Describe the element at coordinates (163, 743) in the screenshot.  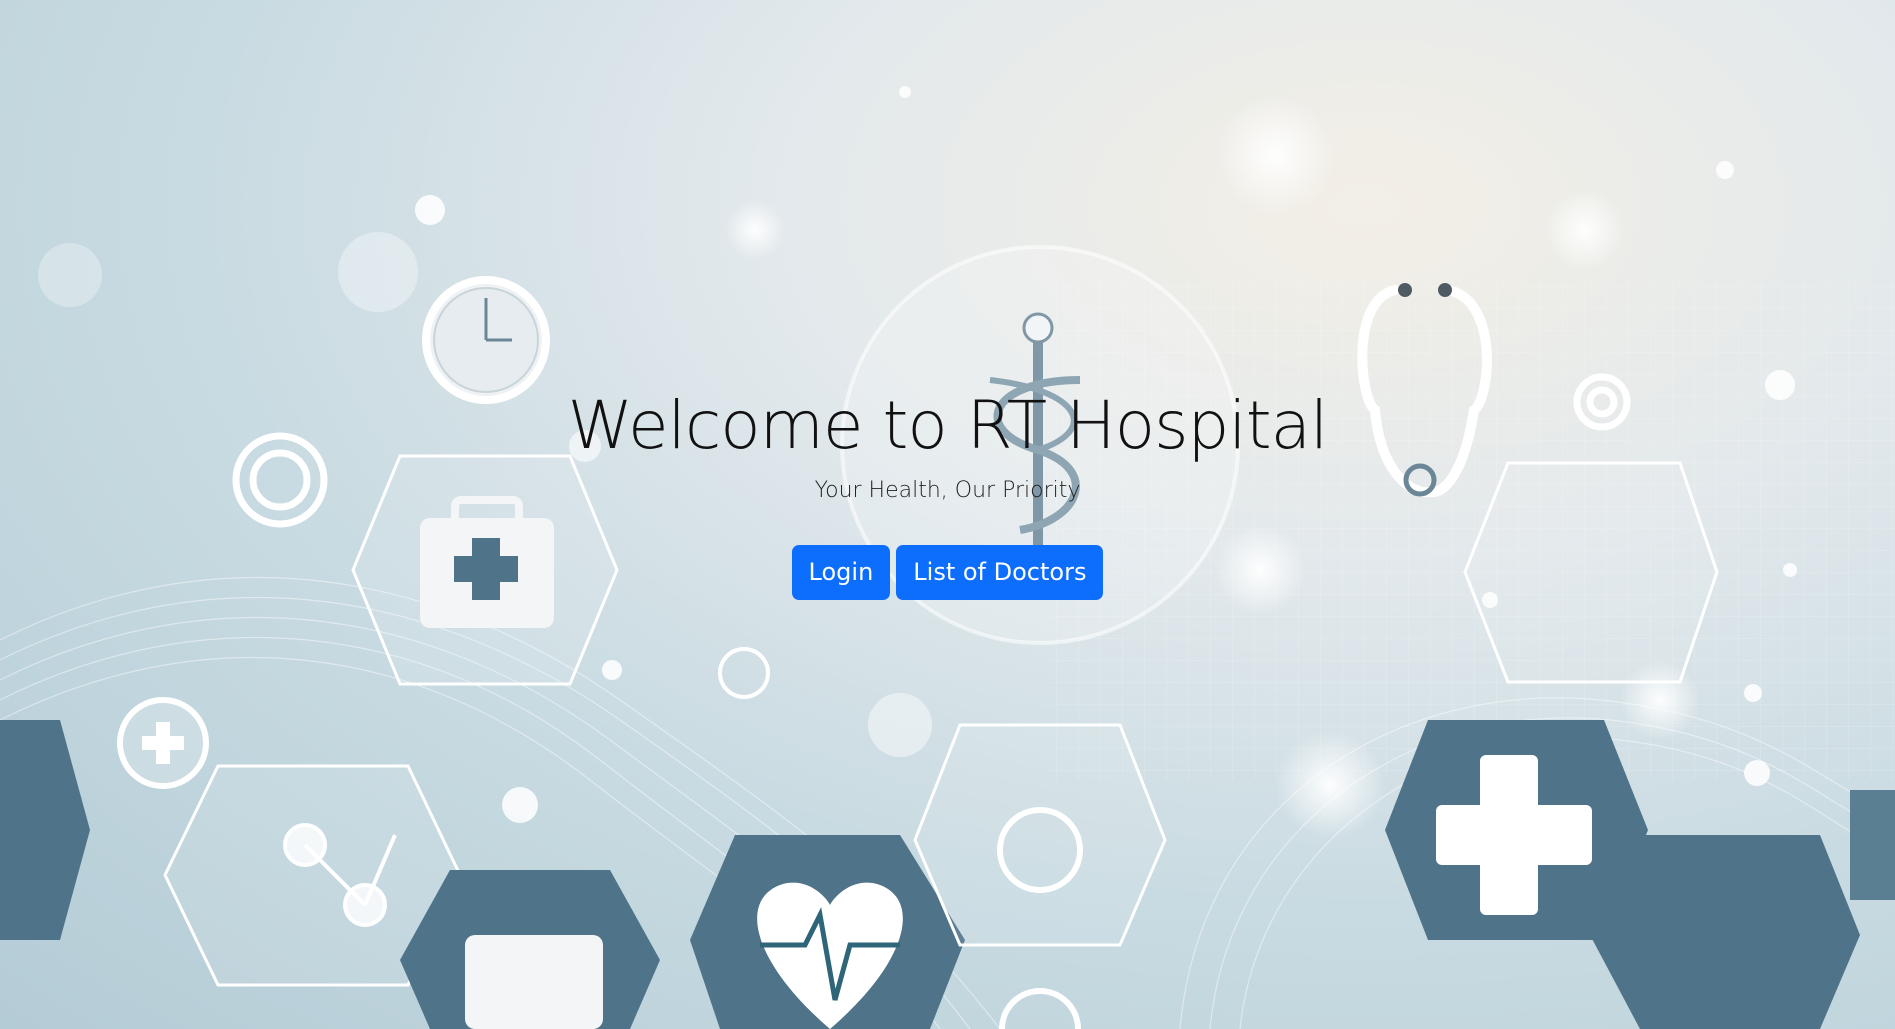
I see `plus-circle-icon` at that location.